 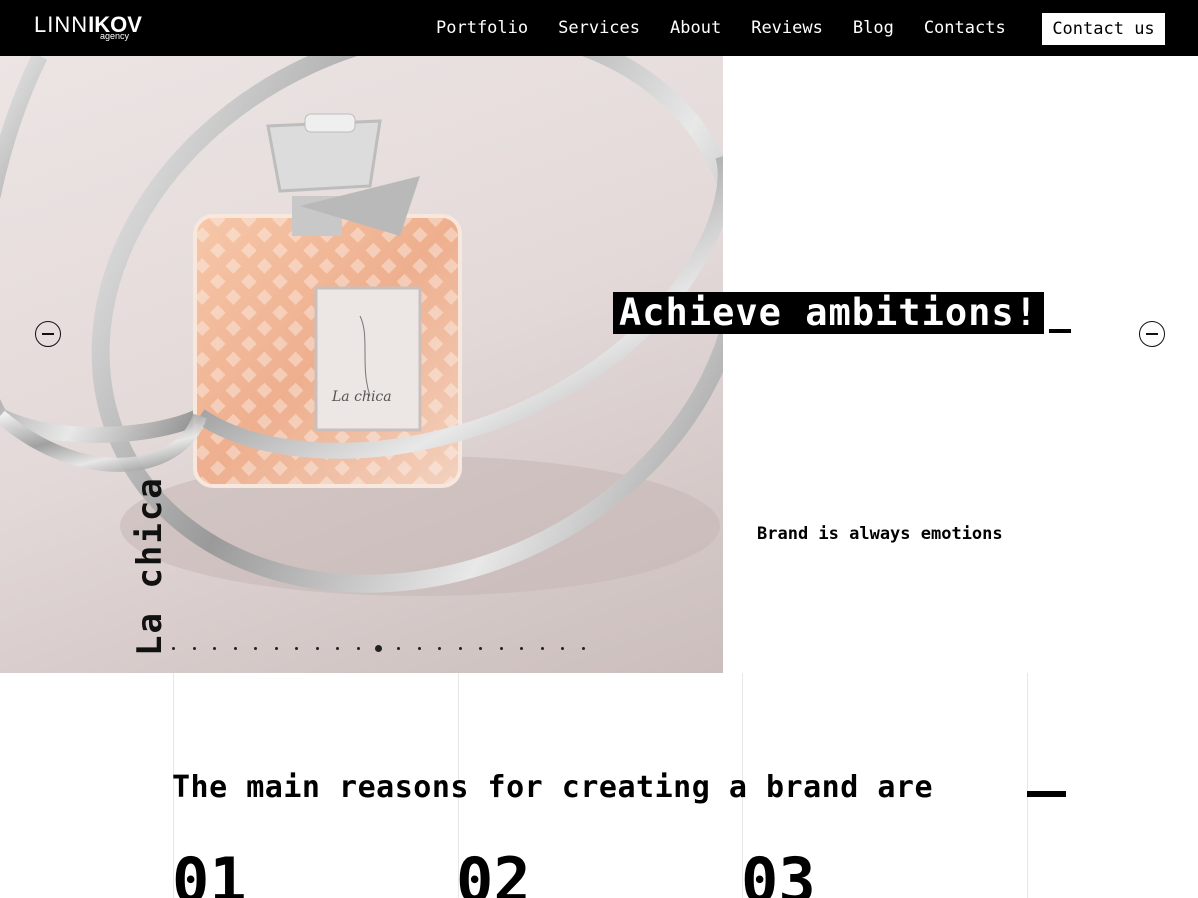 What do you see at coordinates (115, 36) in the screenshot?
I see `logo-subtitle: agency` at bounding box center [115, 36].